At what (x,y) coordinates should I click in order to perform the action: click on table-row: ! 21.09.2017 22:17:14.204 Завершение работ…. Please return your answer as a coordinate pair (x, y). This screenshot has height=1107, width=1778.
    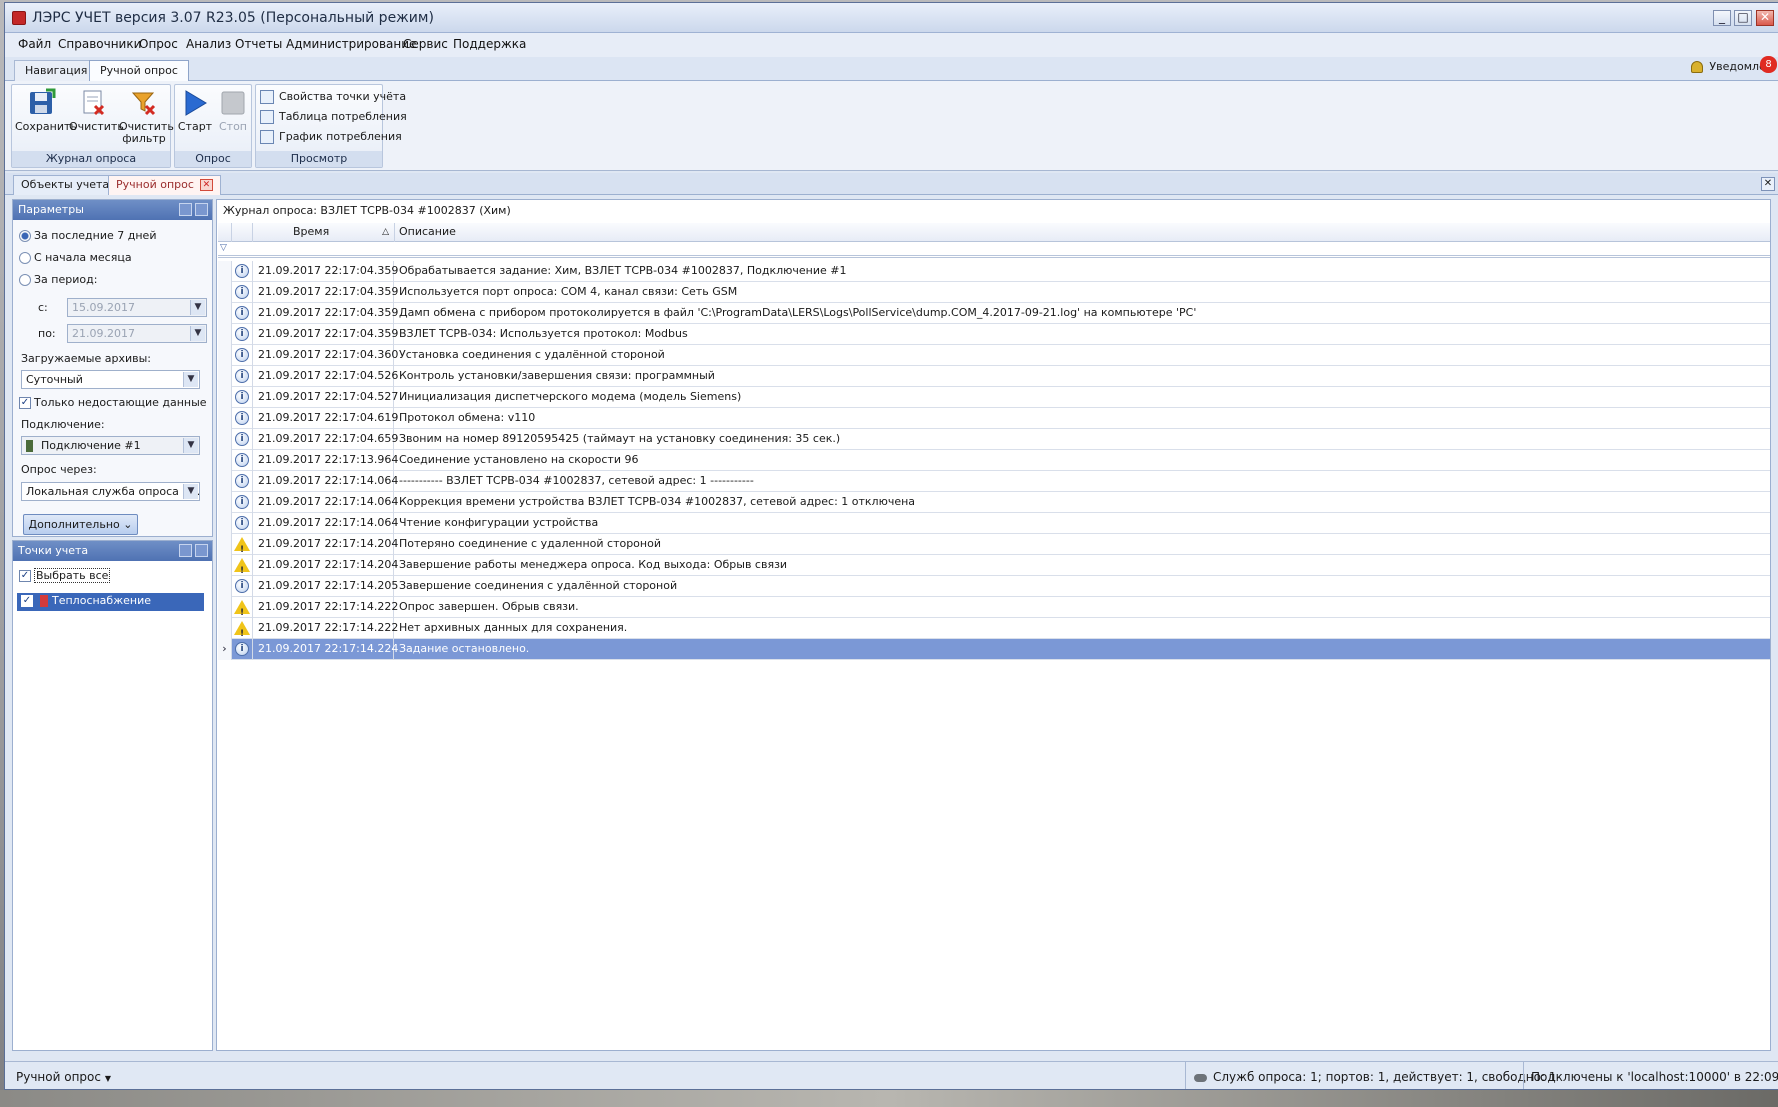
    Looking at the image, I should click on (994, 565).